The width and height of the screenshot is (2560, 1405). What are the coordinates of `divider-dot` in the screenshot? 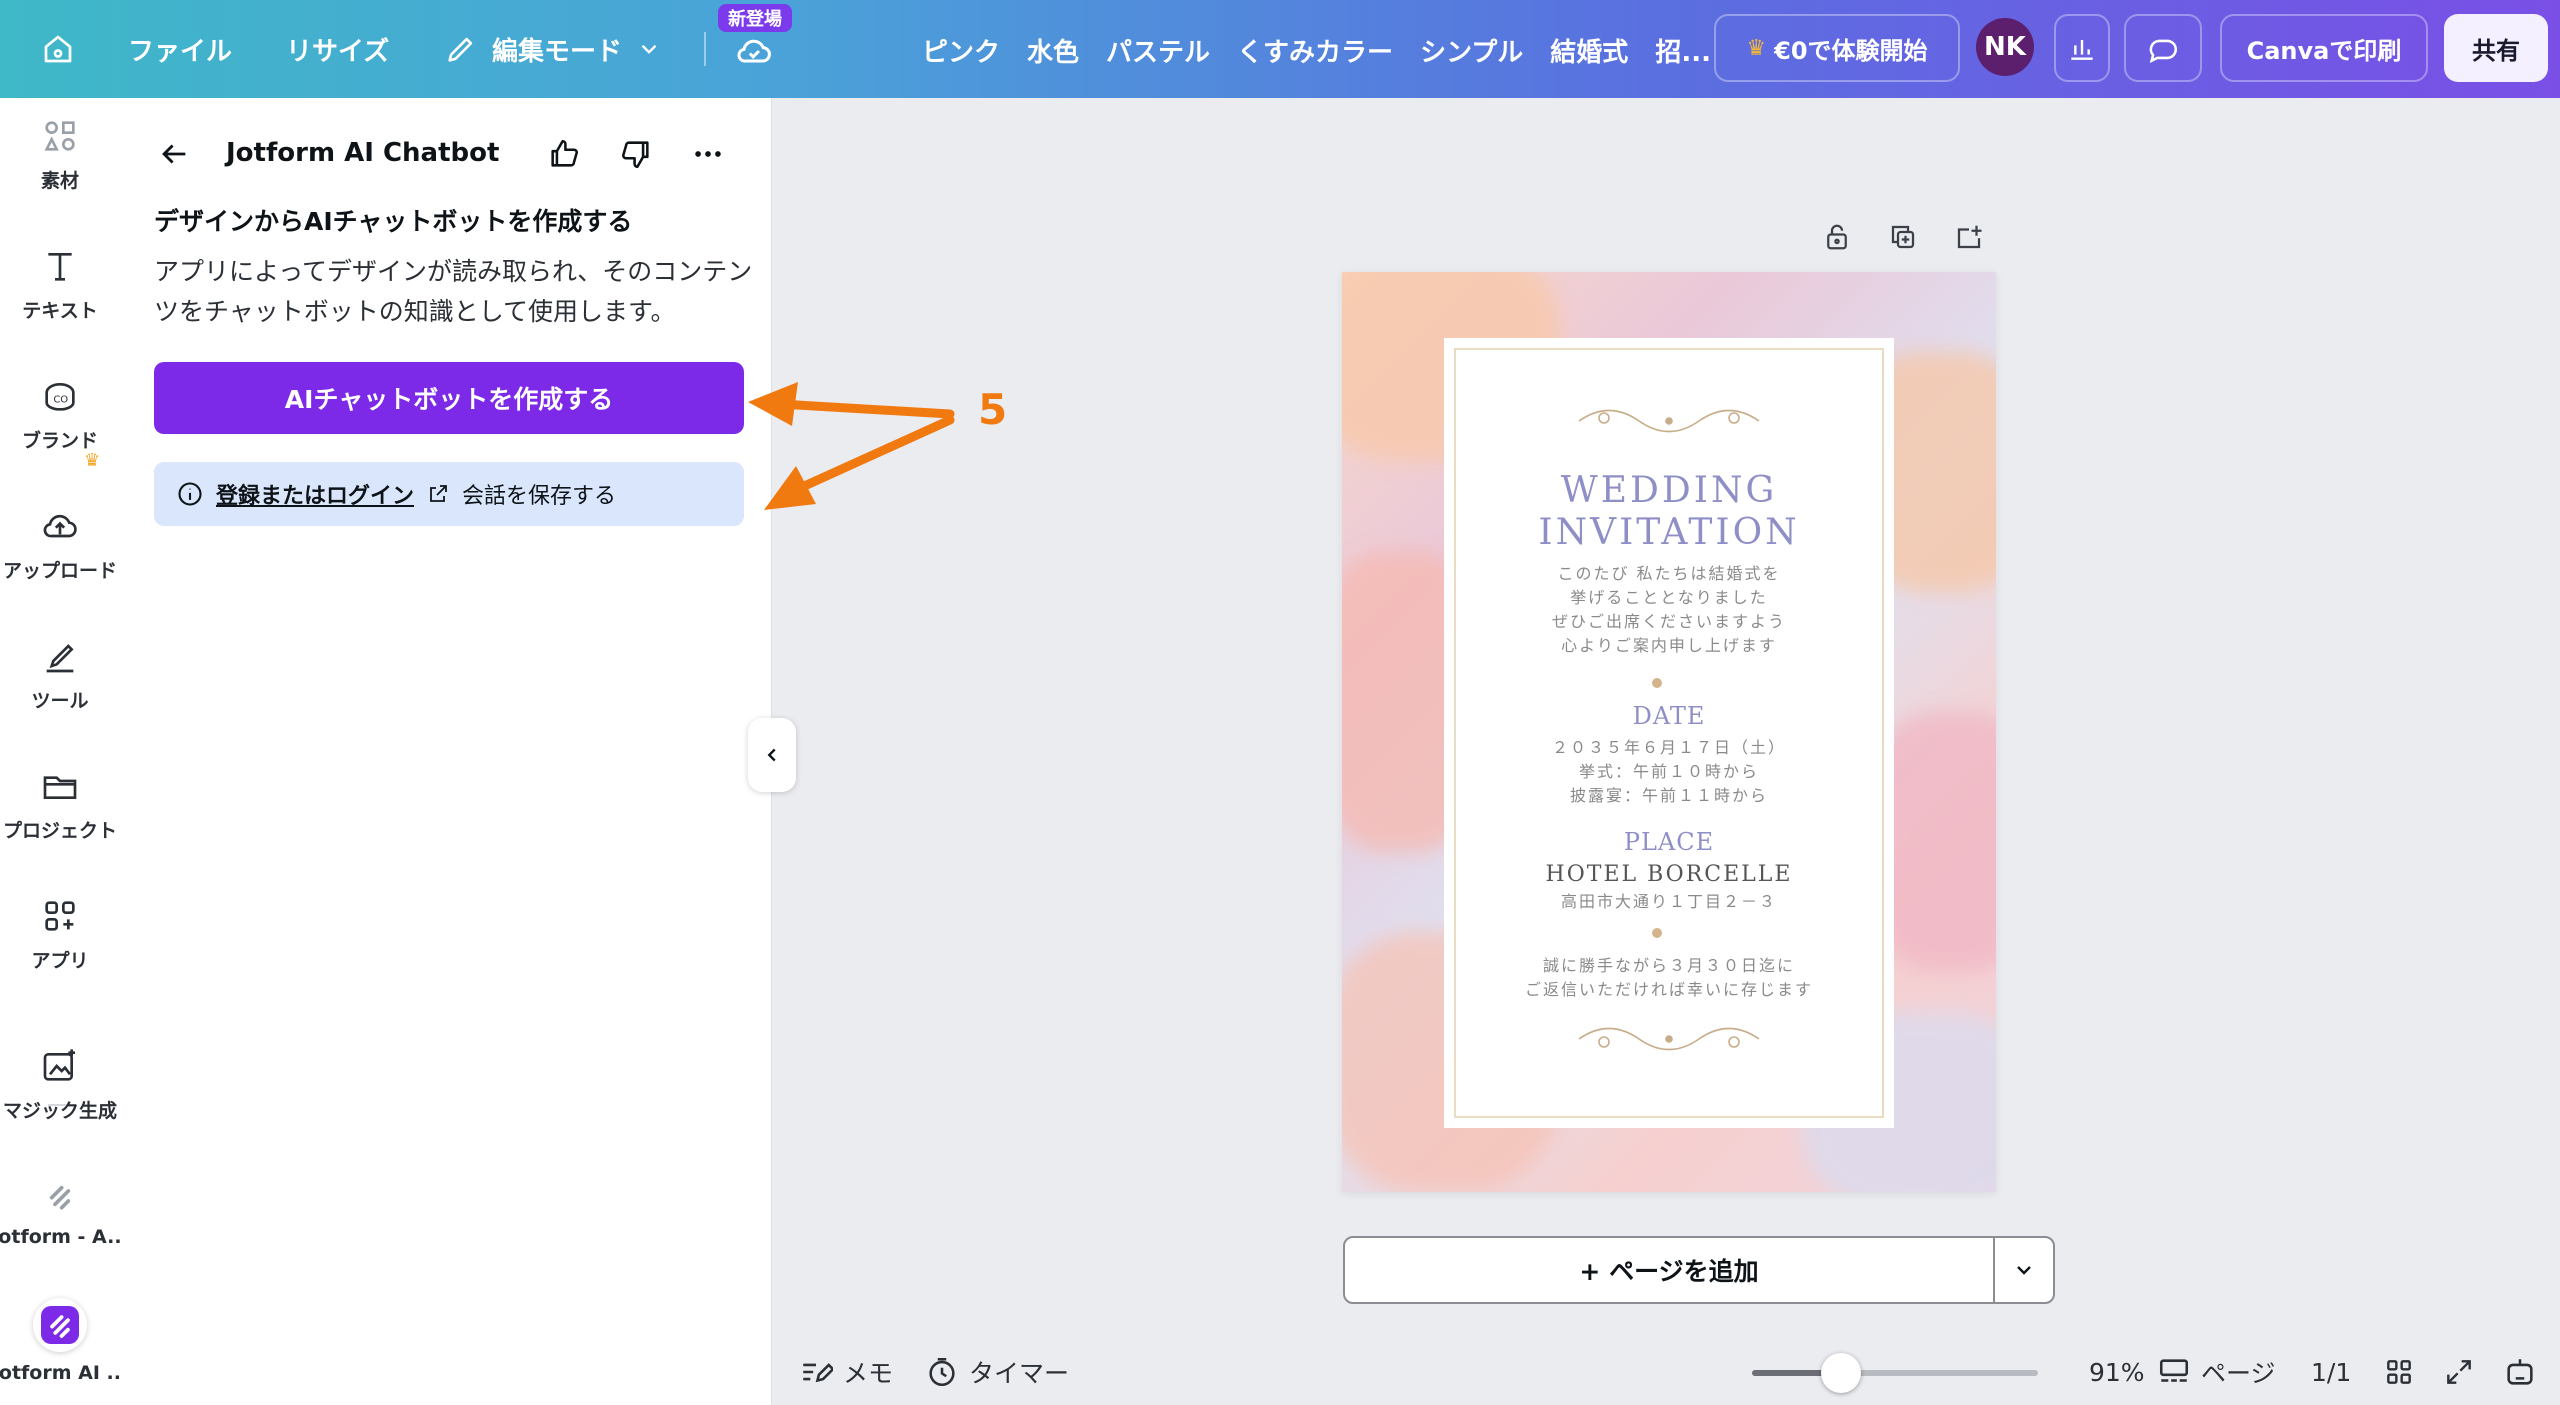 It's located at (1657, 683).